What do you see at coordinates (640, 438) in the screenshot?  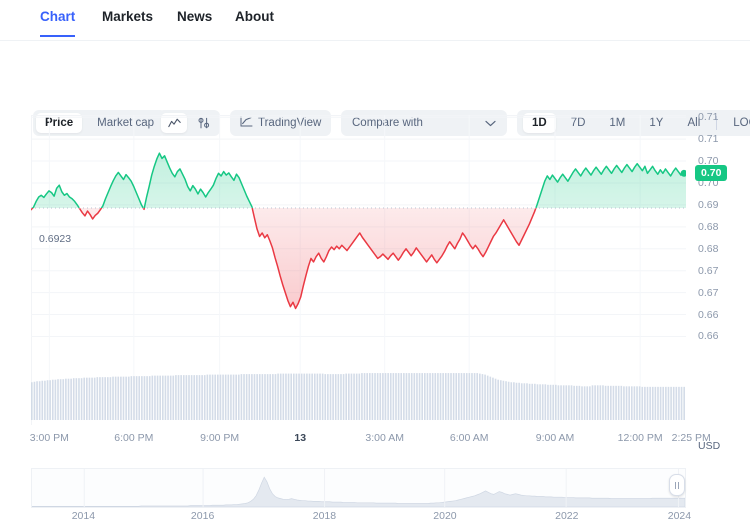 I see `x-axis-tick: 12:00 PM` at bounding box center [640, 438].